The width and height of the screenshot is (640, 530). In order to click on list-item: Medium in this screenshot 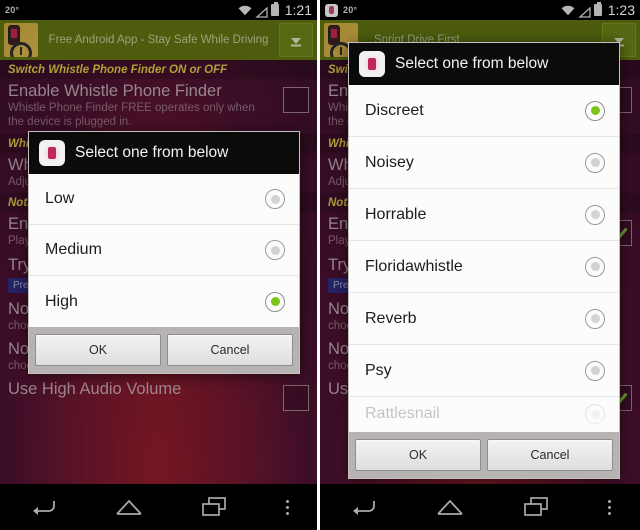, I will do `click(164, 250)`.